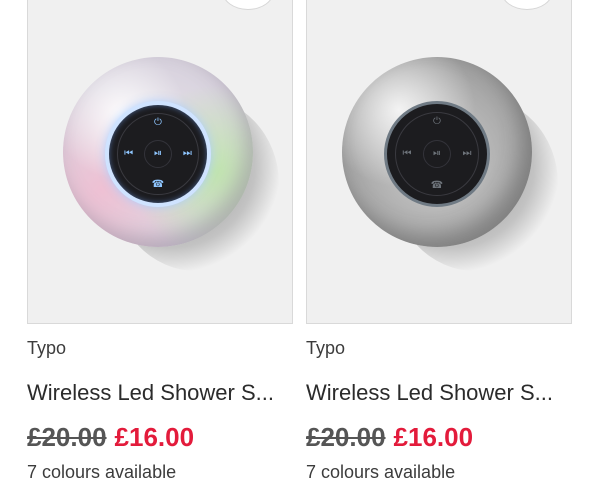  I want to click on speaker-silver: ⏻ ⏮ ⏯ ⏭ ☎, so click(437, 152).